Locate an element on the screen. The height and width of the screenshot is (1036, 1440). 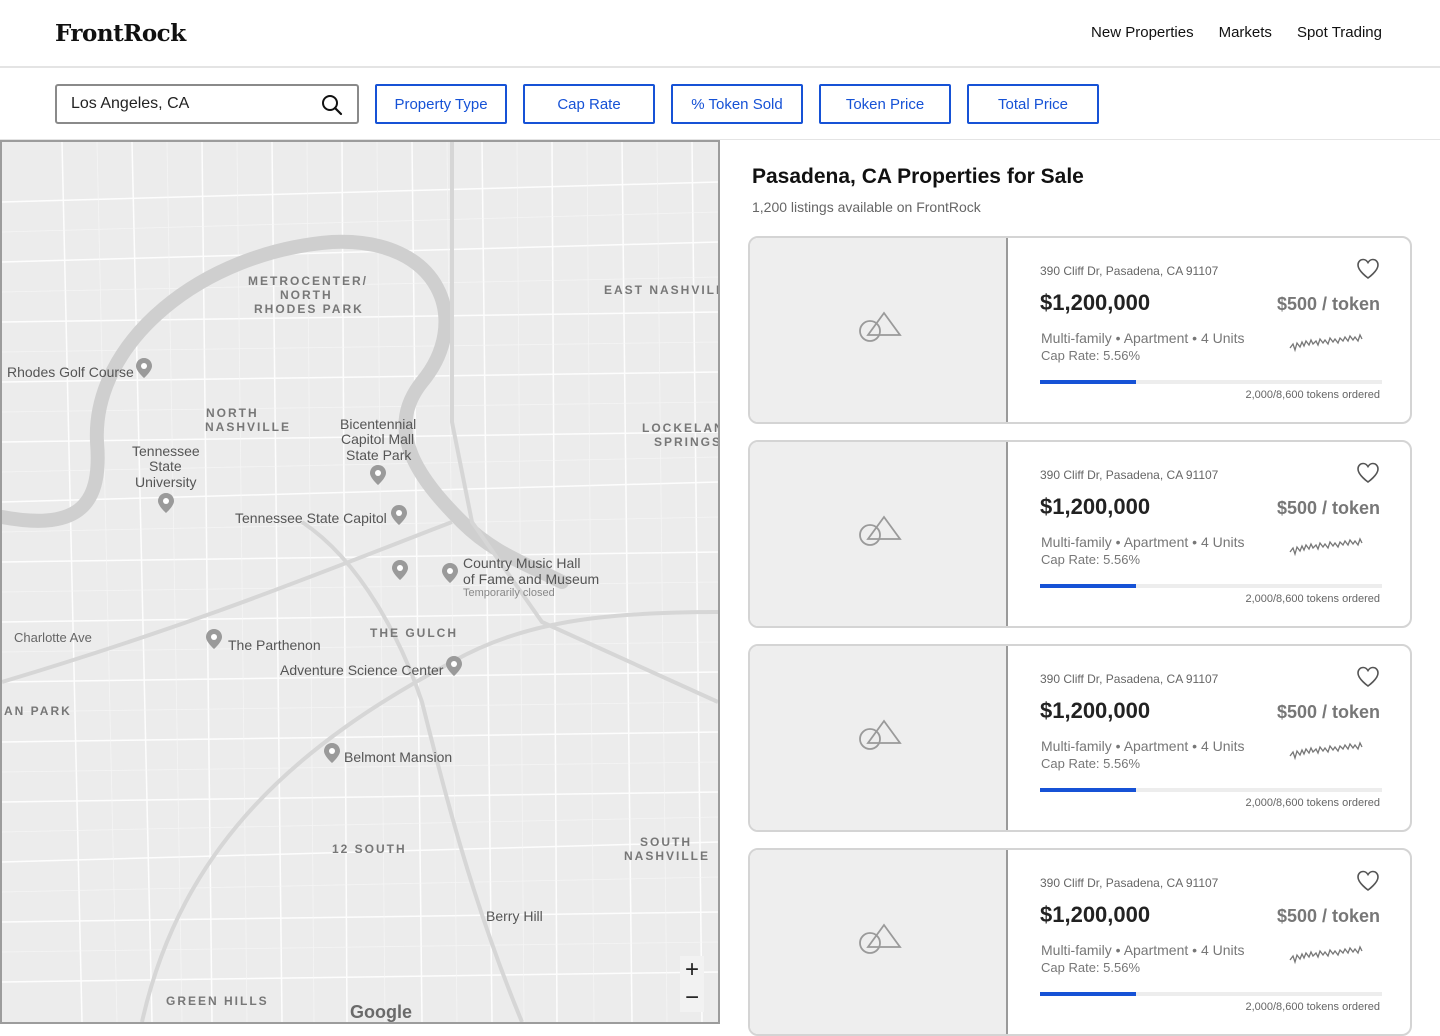
map-poi: of Fame and Museum is located at coordinates (531, 579).